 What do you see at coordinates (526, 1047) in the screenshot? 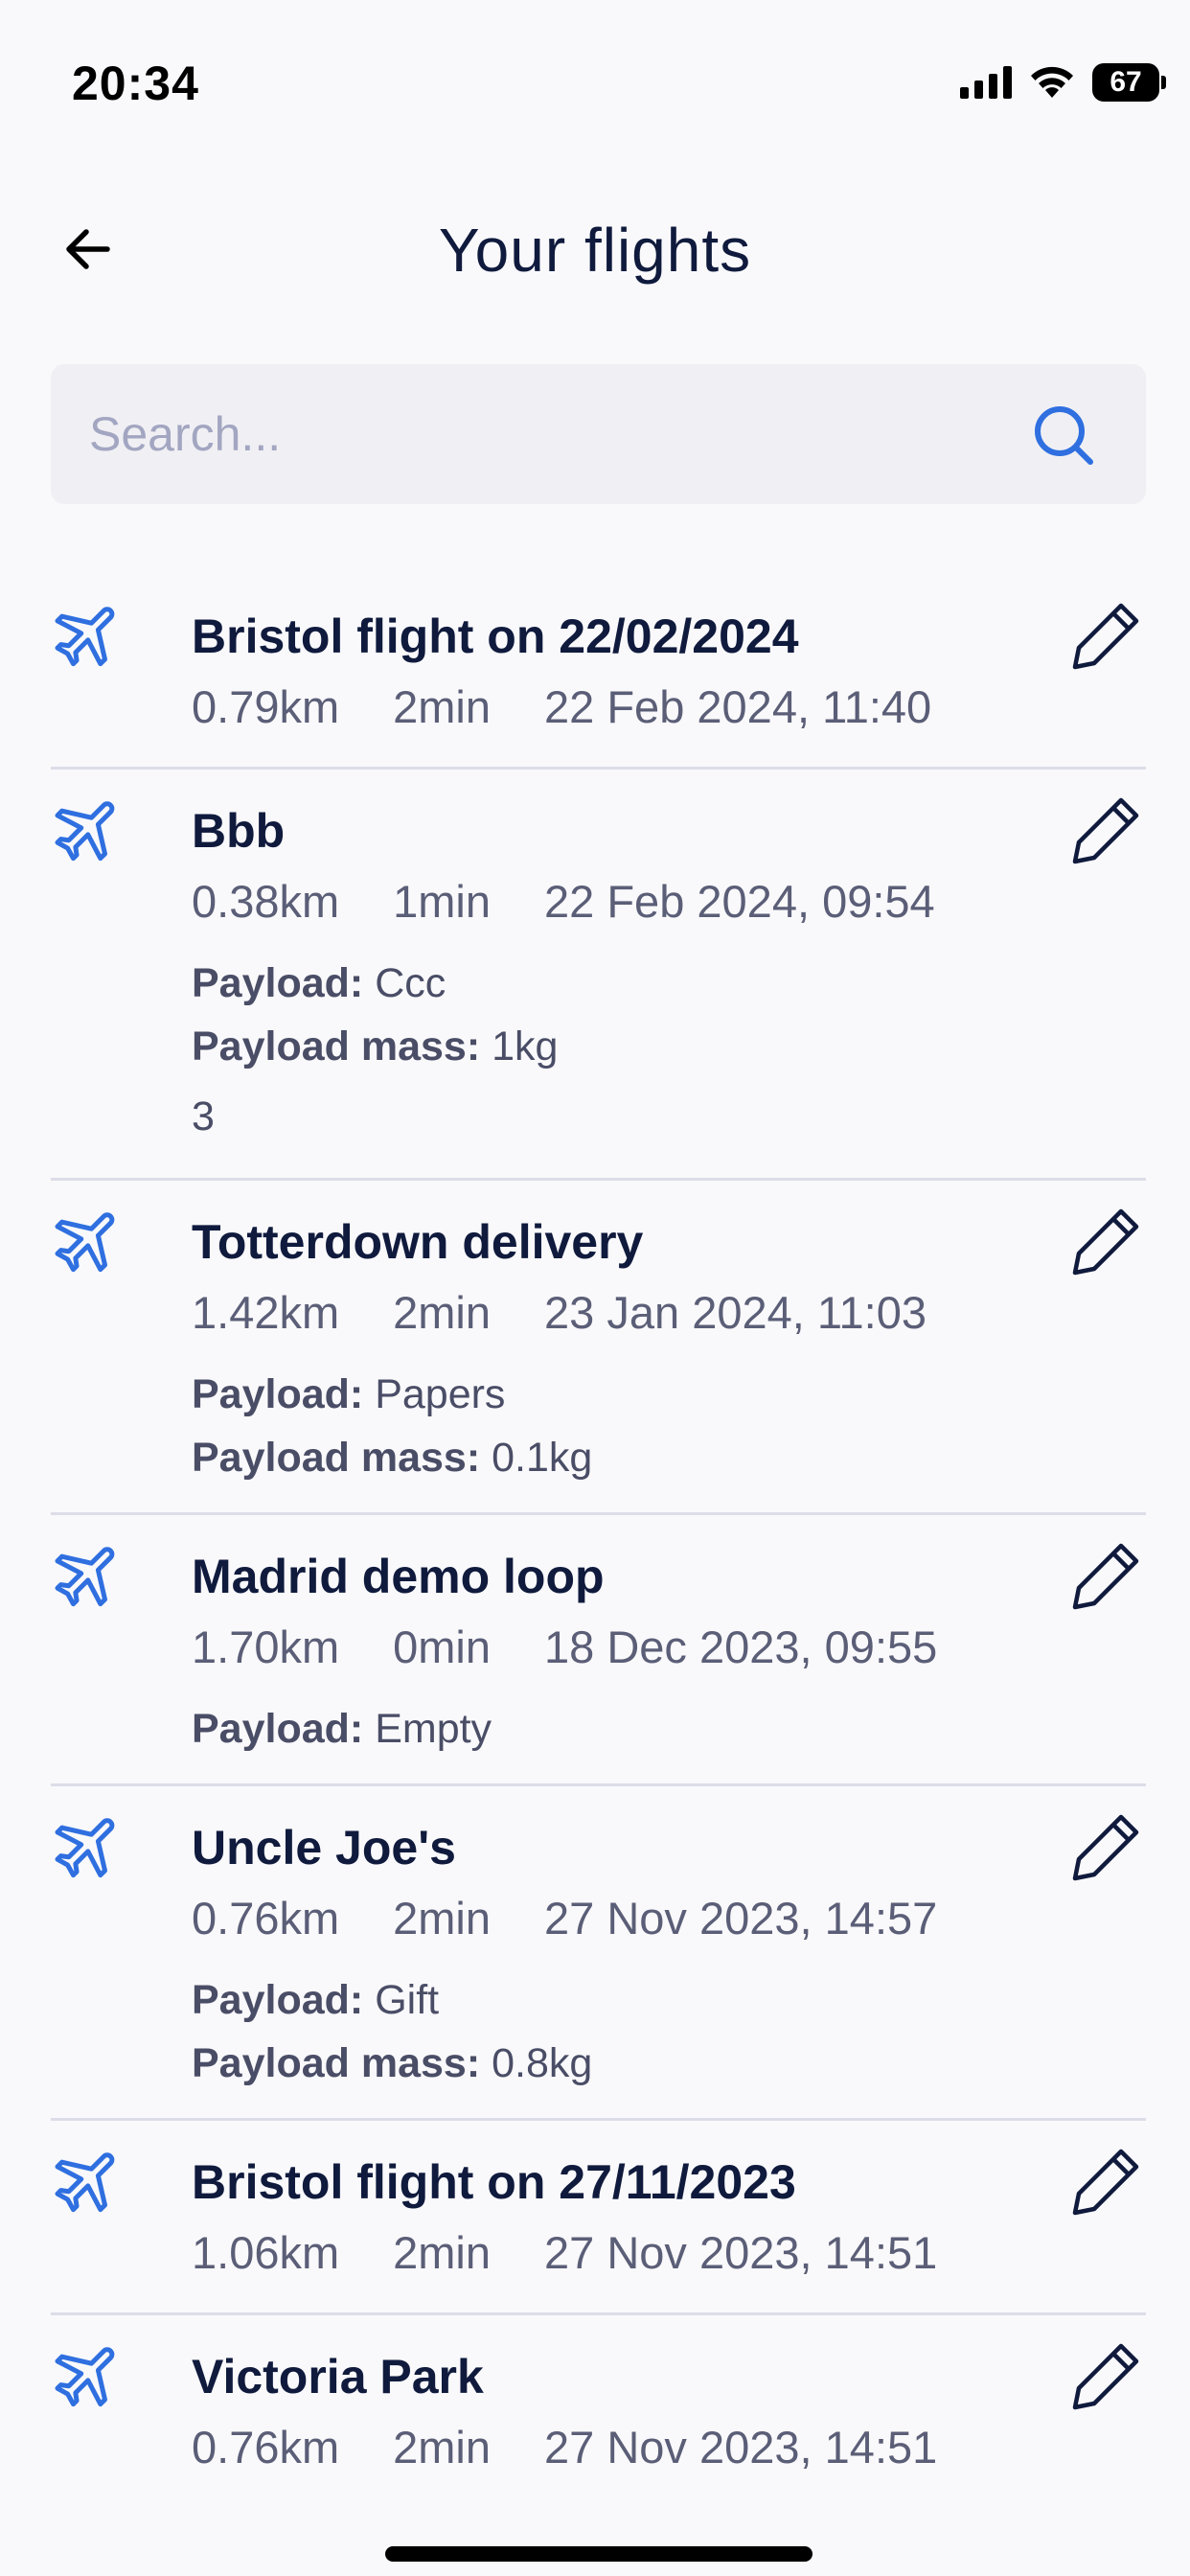
I see `payload-mass-value: 1kg` at bounding box center [526, 1047].